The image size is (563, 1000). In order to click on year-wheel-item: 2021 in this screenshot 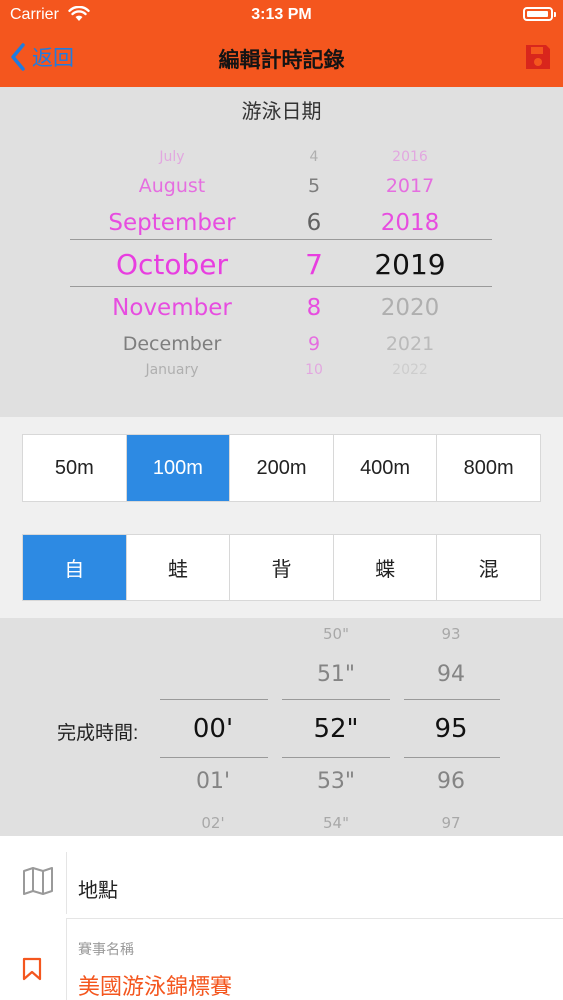, I will do `click(410, 344)`.